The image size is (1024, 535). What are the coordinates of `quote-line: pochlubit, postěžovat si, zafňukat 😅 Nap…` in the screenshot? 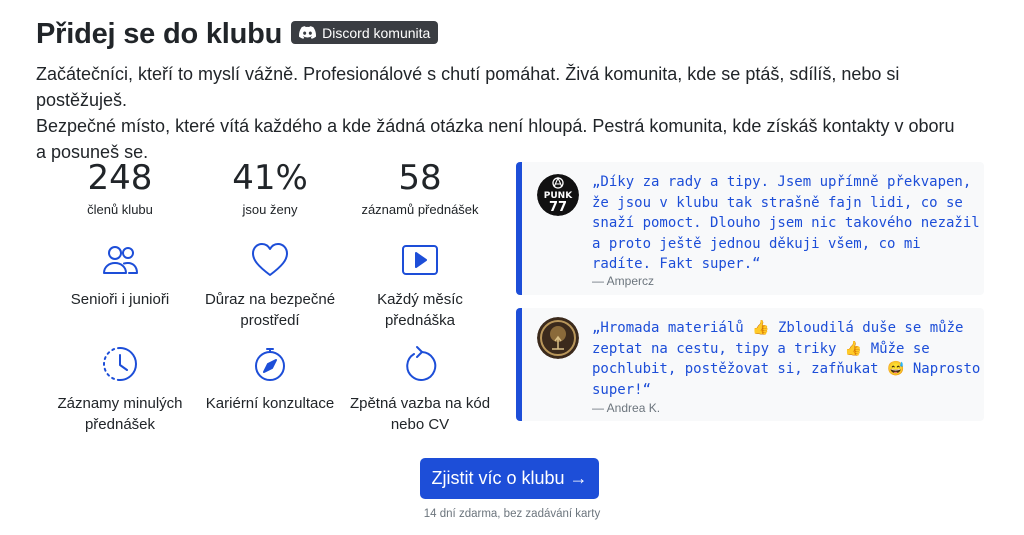 It's located at (786, 369).